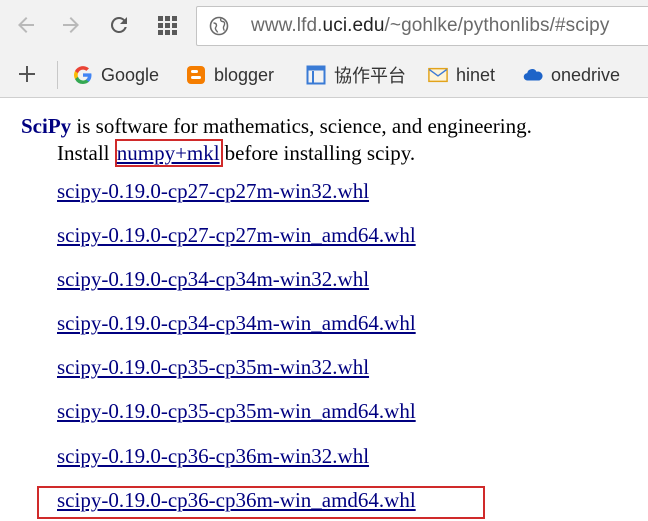  Describe the element at coordinates (213, 191) in the screenshot. I see `download-link: scipy-0.19.0-cp27-cp27m-win32.whl` at that location.